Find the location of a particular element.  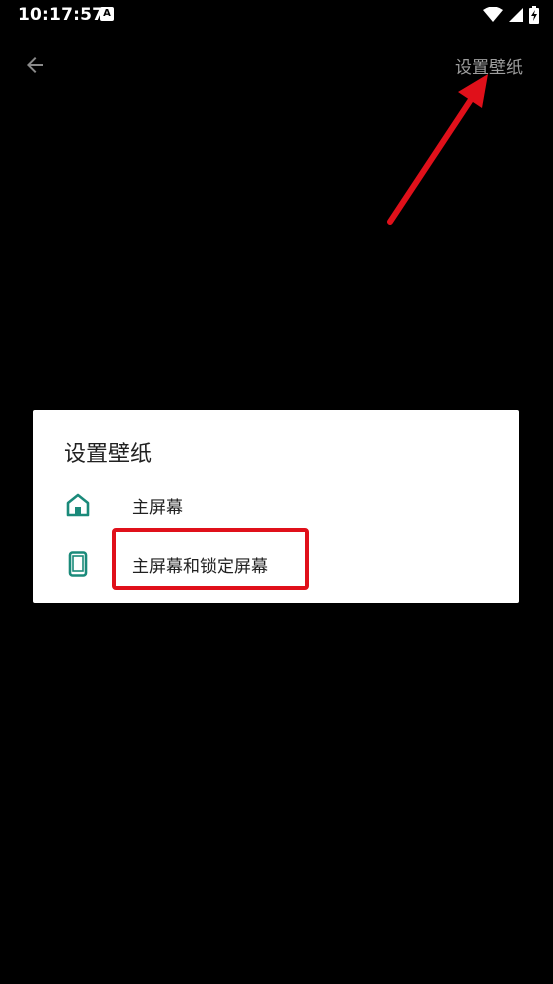

option-home-and-lock-label: 主屏幕和锁定屏幕 is located at coordinates (200, 567).